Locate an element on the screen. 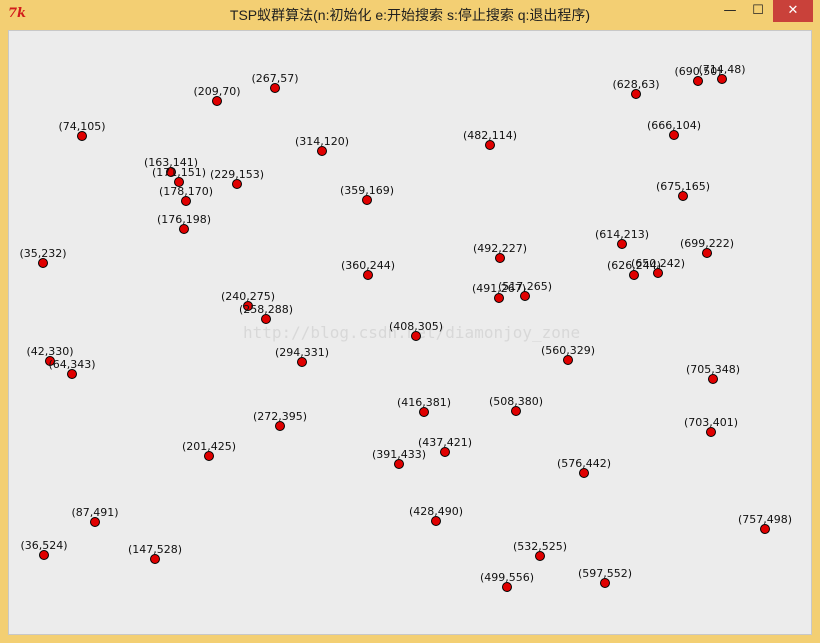  city-label: (209,70) is located at coordinates (216, 91).